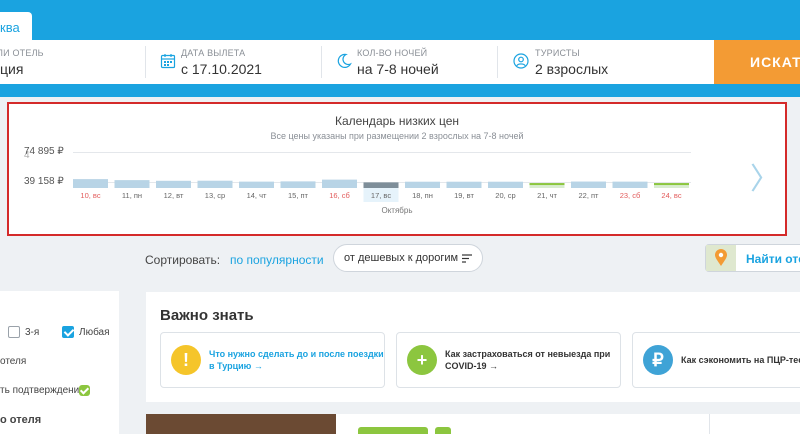 The width and height of the screenshot is (800, 434). I want to click on confirmation-filter-label: ть подтверждения, so click(42, 390).